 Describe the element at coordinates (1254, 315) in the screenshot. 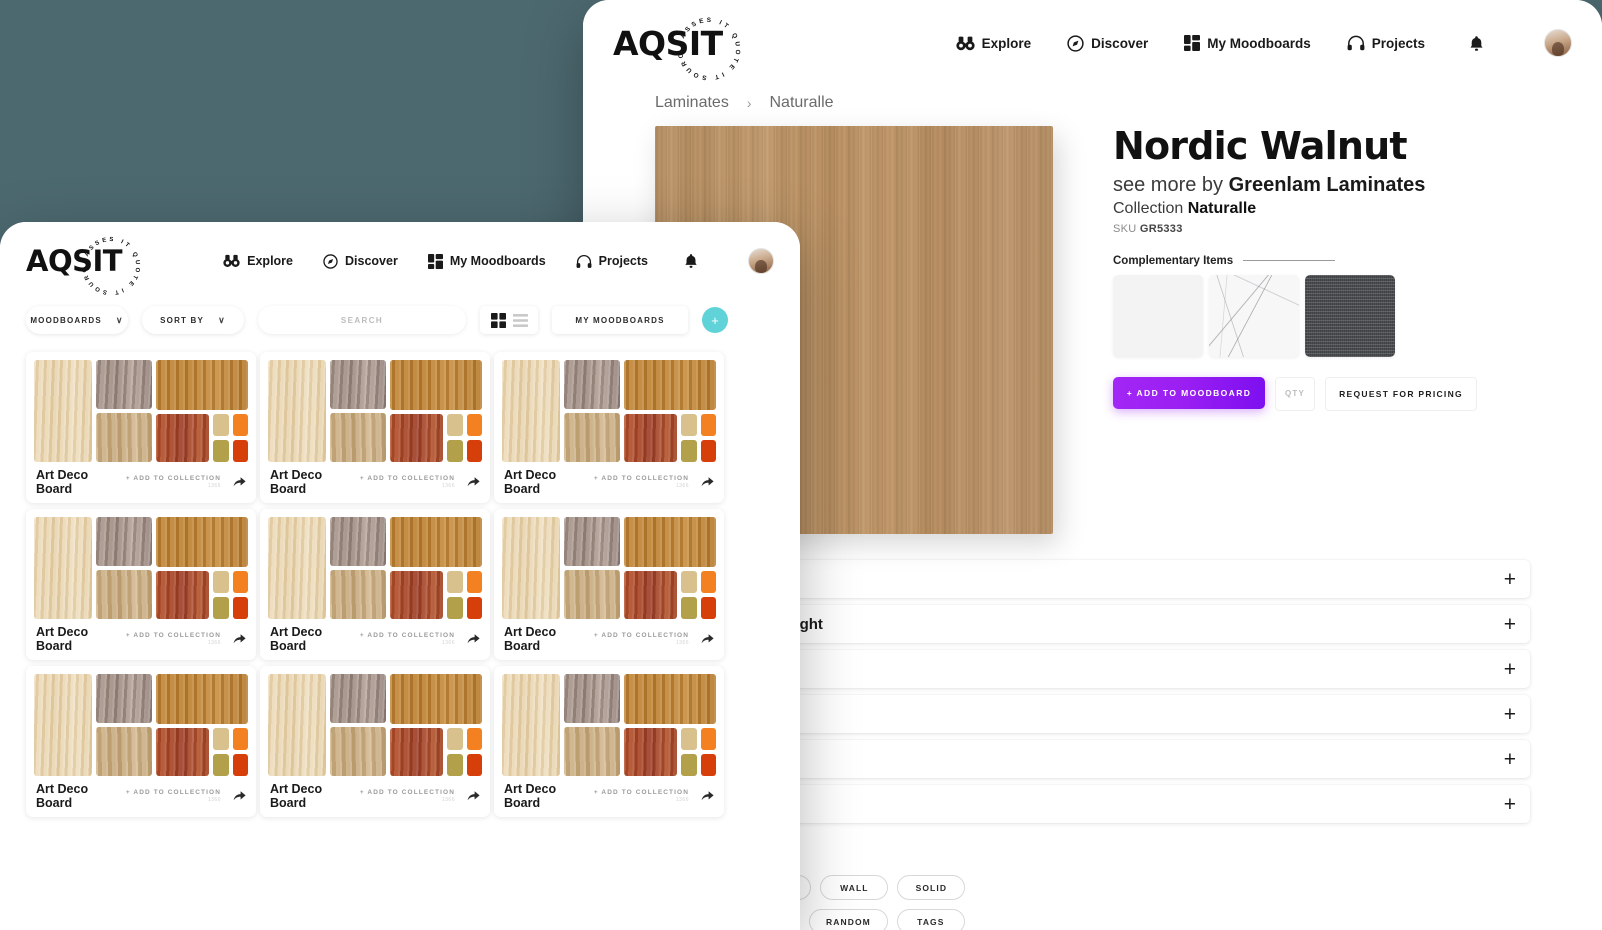

I see `complementary-tile-marble` at that location.